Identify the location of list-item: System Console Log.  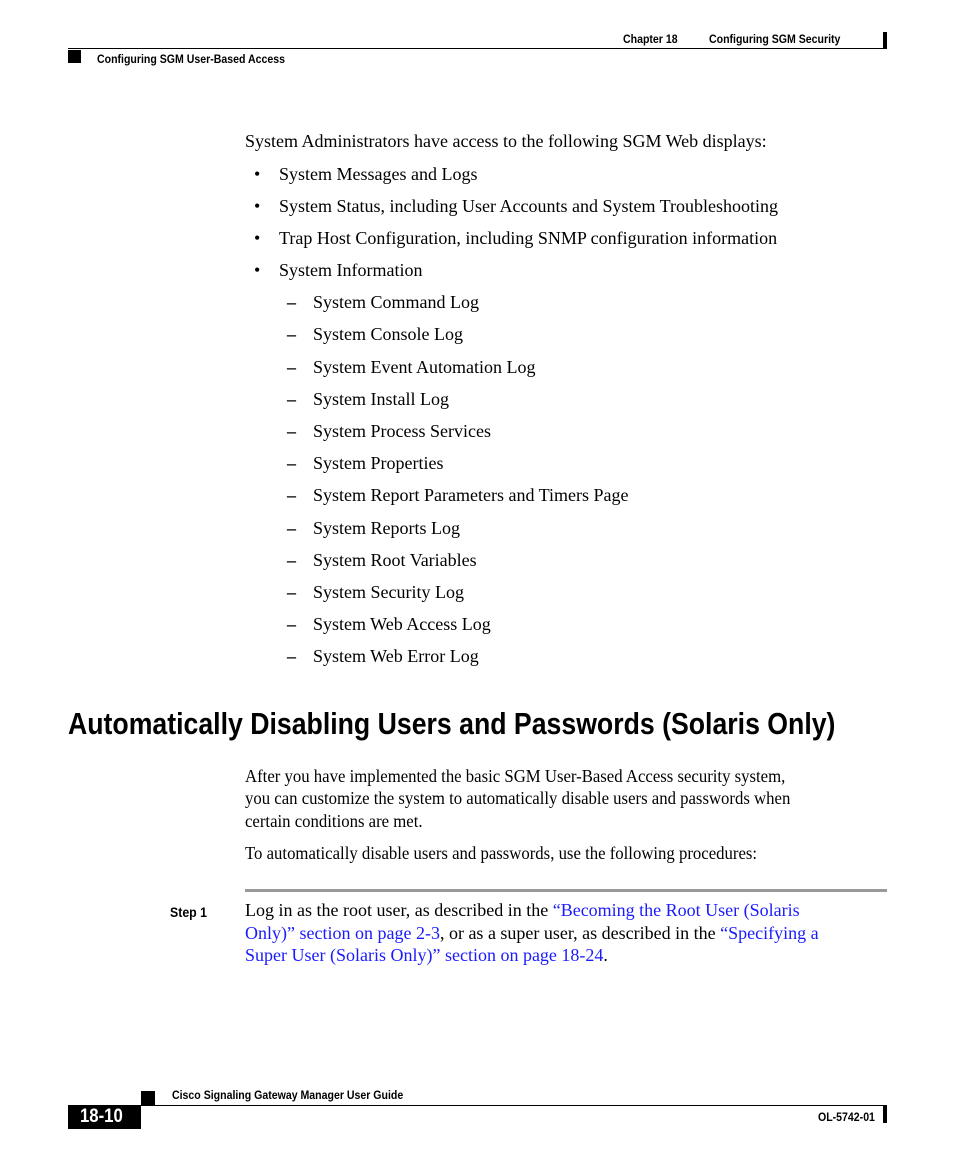
(388, 334).